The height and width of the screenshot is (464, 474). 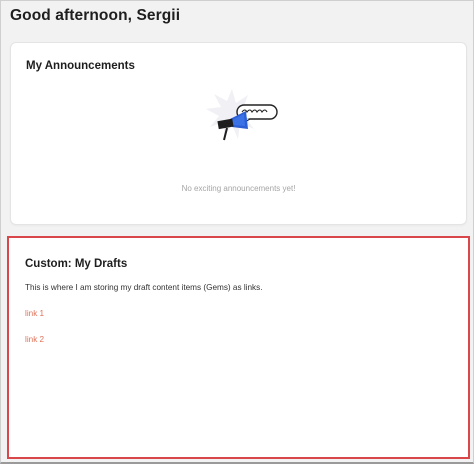 What do you see at coordinates (80, 66) in the screenshot?
I see `announcements-title: My Announcements` at bounding box center [80, 66].